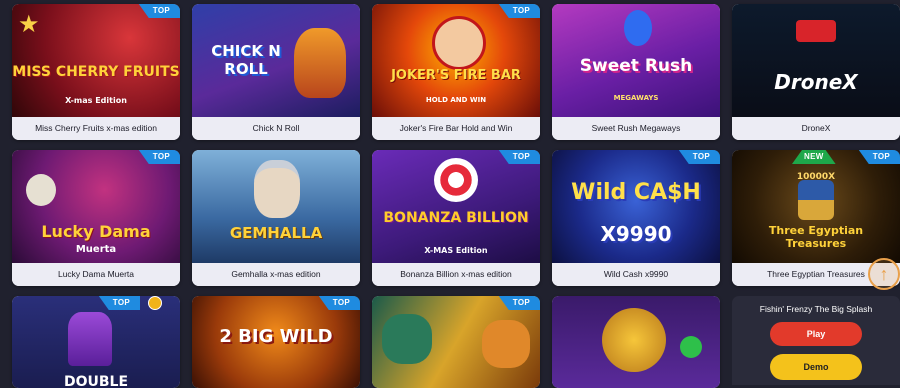  Describe the element at coordinates (29, 24) in the screenshot. I see `star-icon: ★` at that location.